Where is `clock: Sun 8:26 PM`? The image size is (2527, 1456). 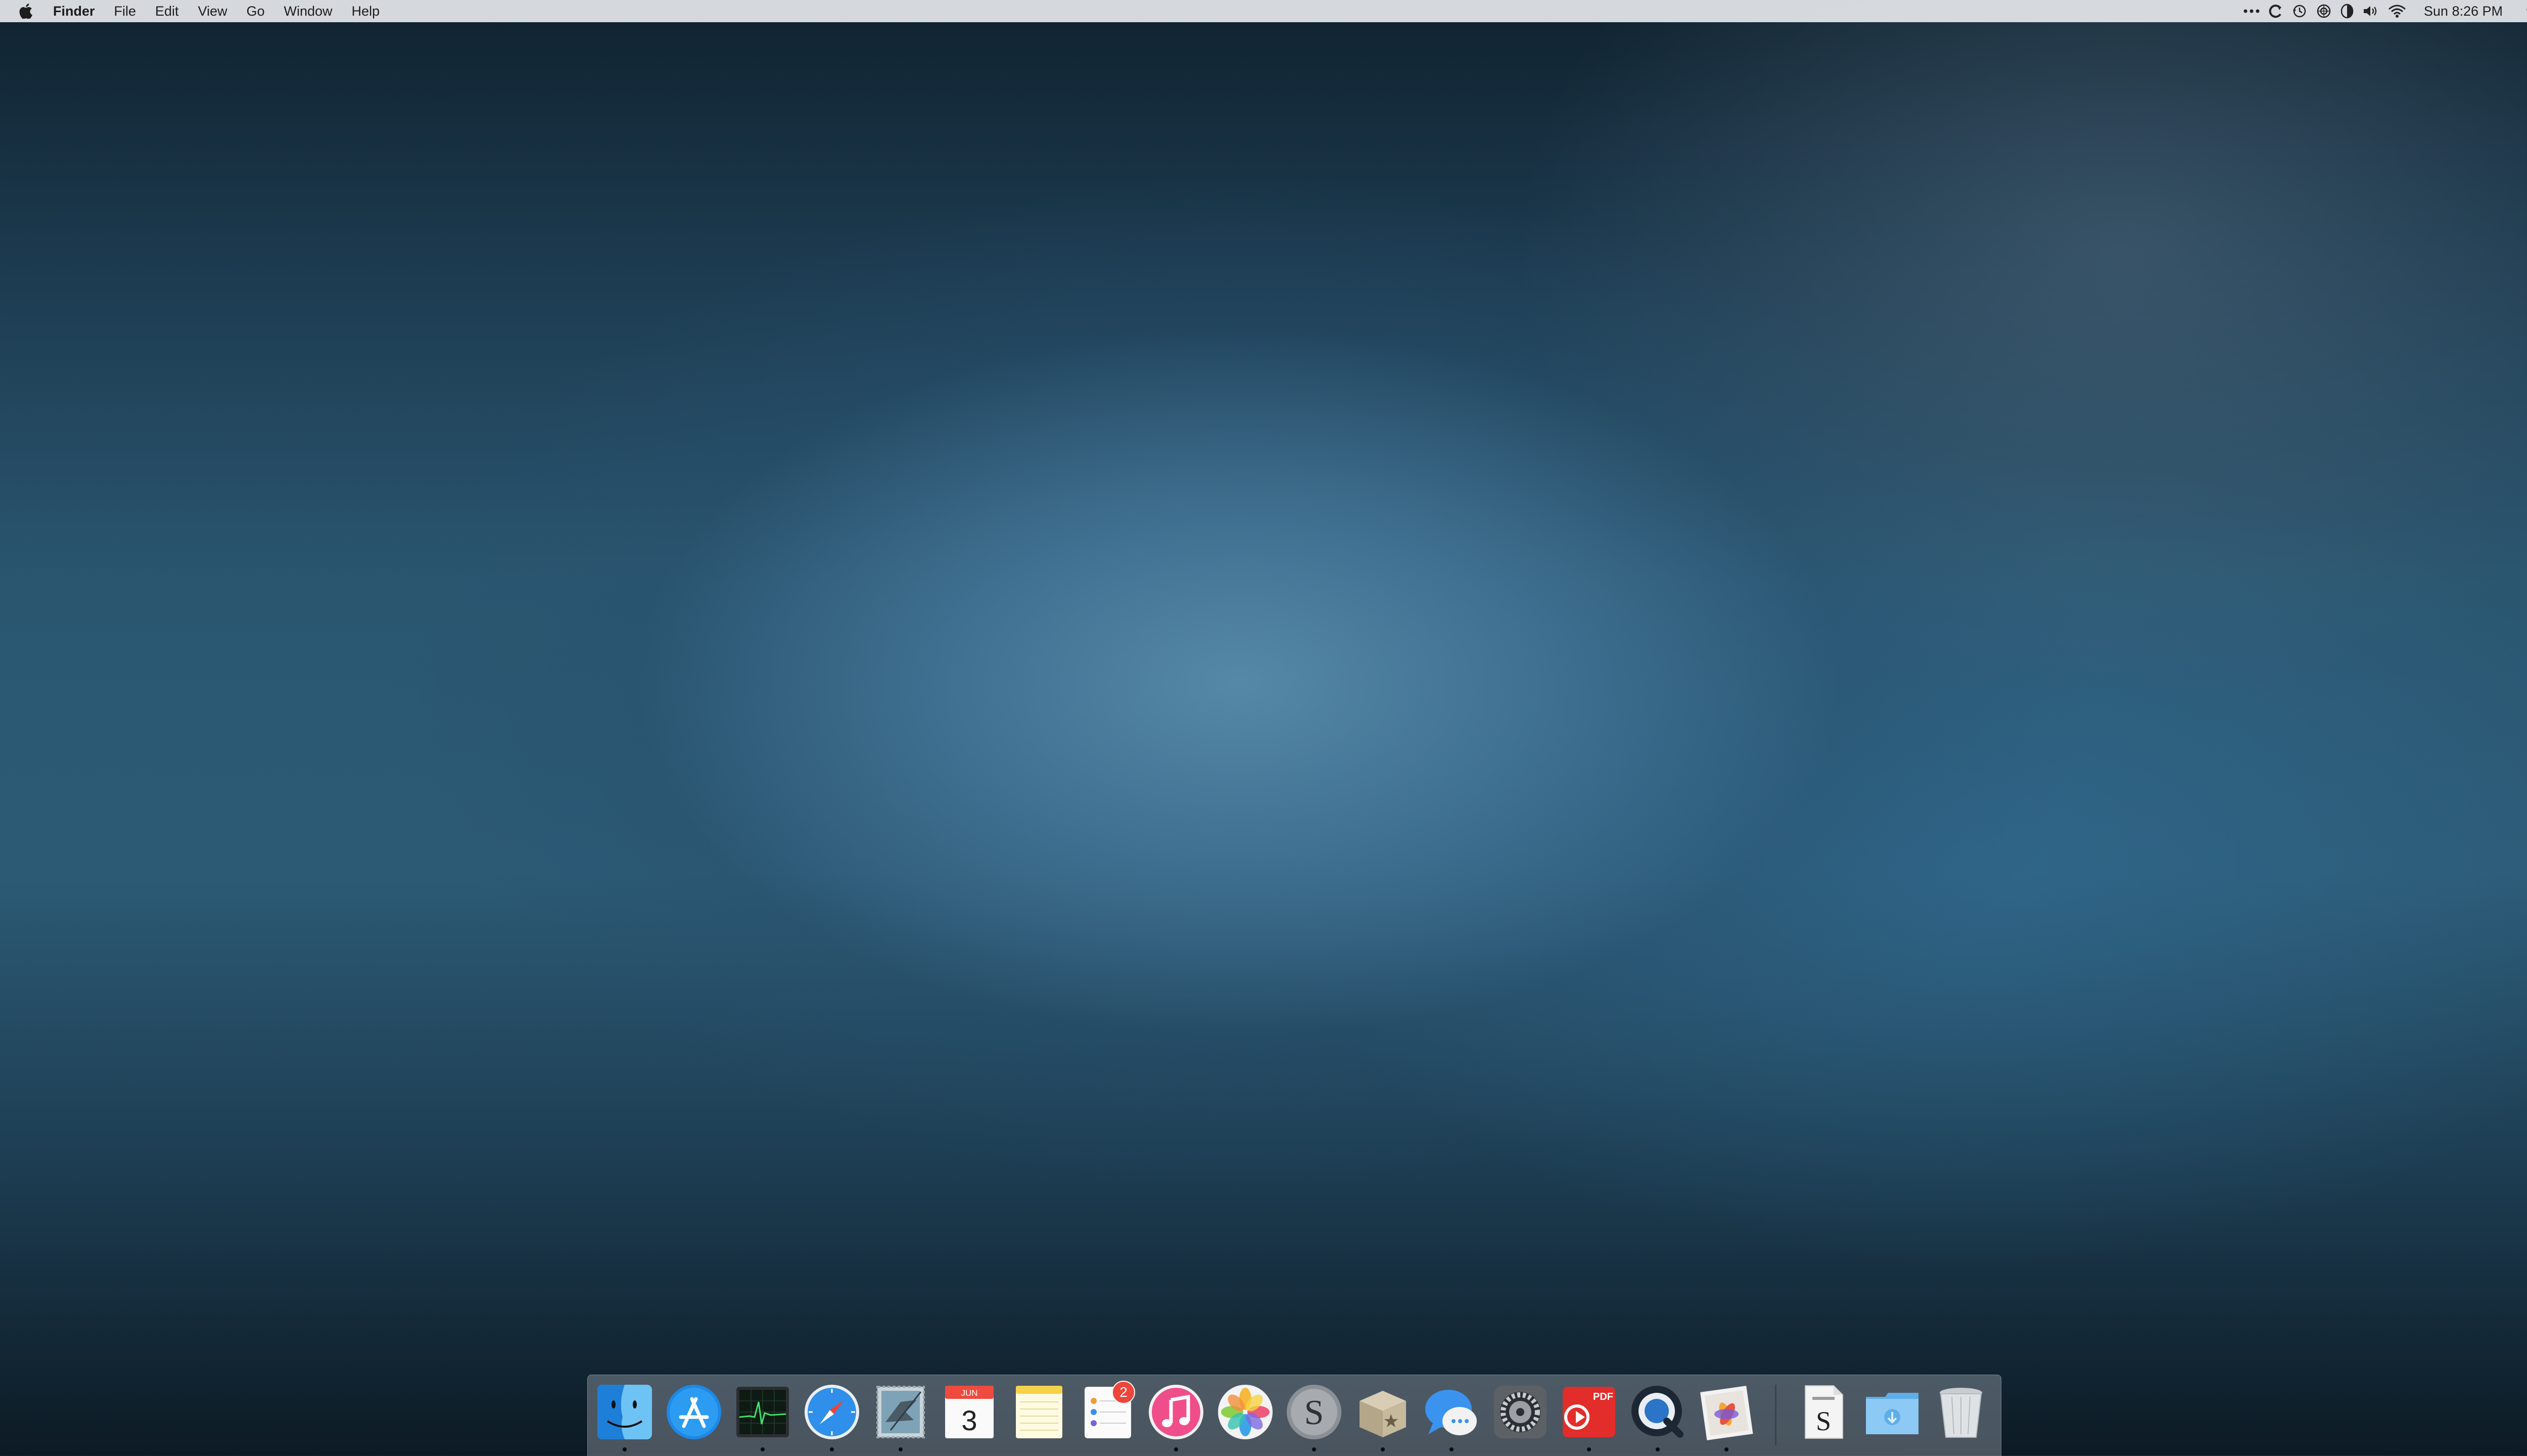
clock: Sun 8:26 PM is located at coordinates (2464, 11).